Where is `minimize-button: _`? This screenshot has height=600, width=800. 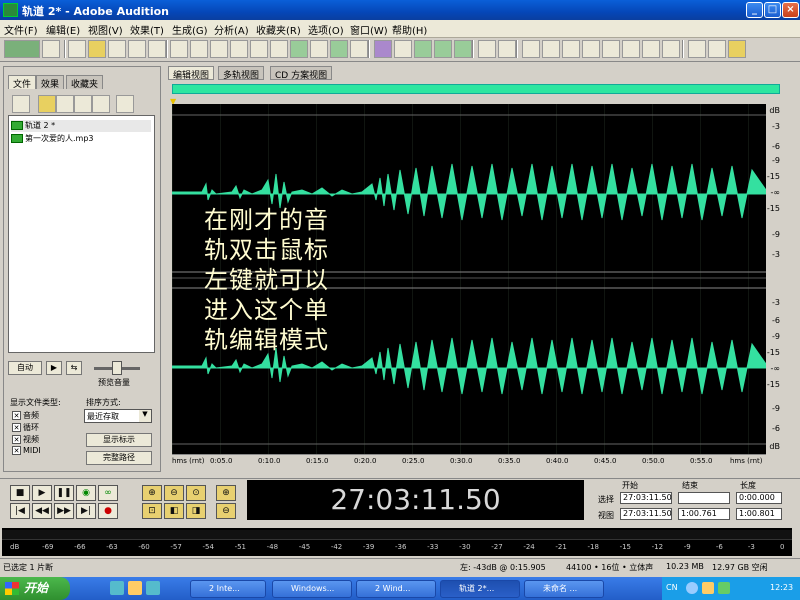 minimize-button: _ is located at coordinates (754, 10).